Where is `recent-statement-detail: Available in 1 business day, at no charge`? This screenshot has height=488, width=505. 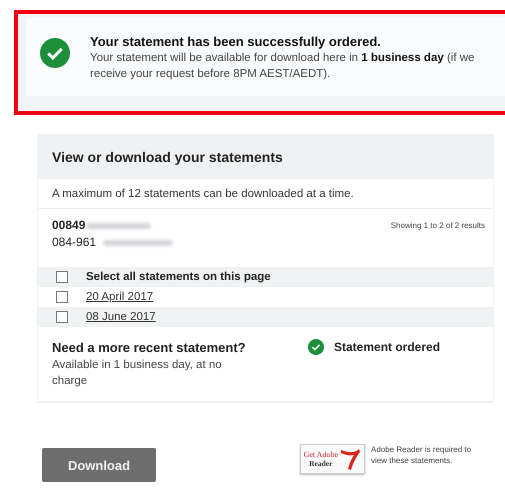
recent-statement-detail: Available in 1 business day, at no charge is located at coordinates (137, 374).